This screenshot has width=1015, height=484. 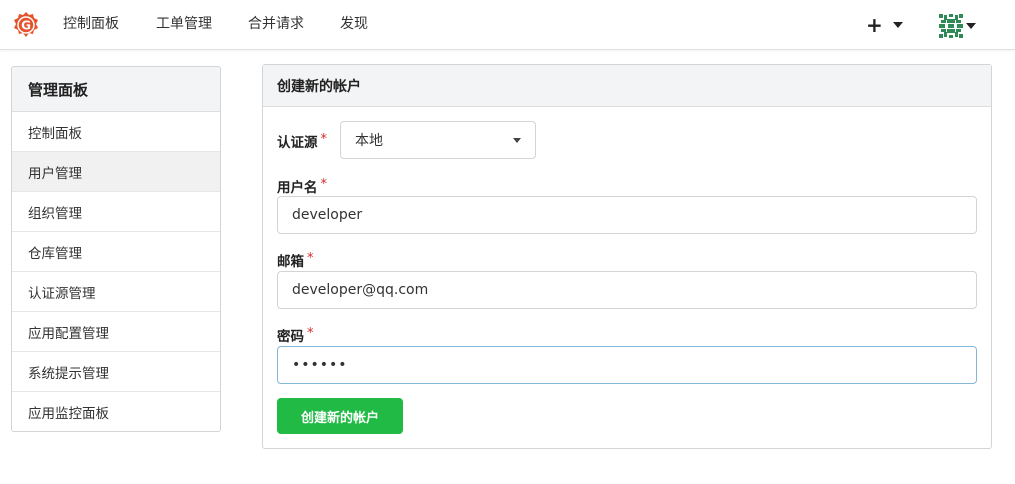 What do you see at coordinates (55, 213) in the screenshot?
I see `sidebar-item-label: 组织管理` at bounding box center [55, 213].